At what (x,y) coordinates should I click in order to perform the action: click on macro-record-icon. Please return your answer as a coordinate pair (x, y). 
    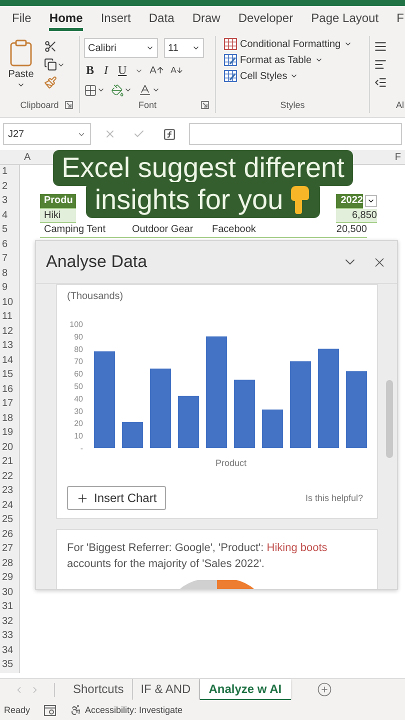
    Looking at the image, I should click on (50, 710).